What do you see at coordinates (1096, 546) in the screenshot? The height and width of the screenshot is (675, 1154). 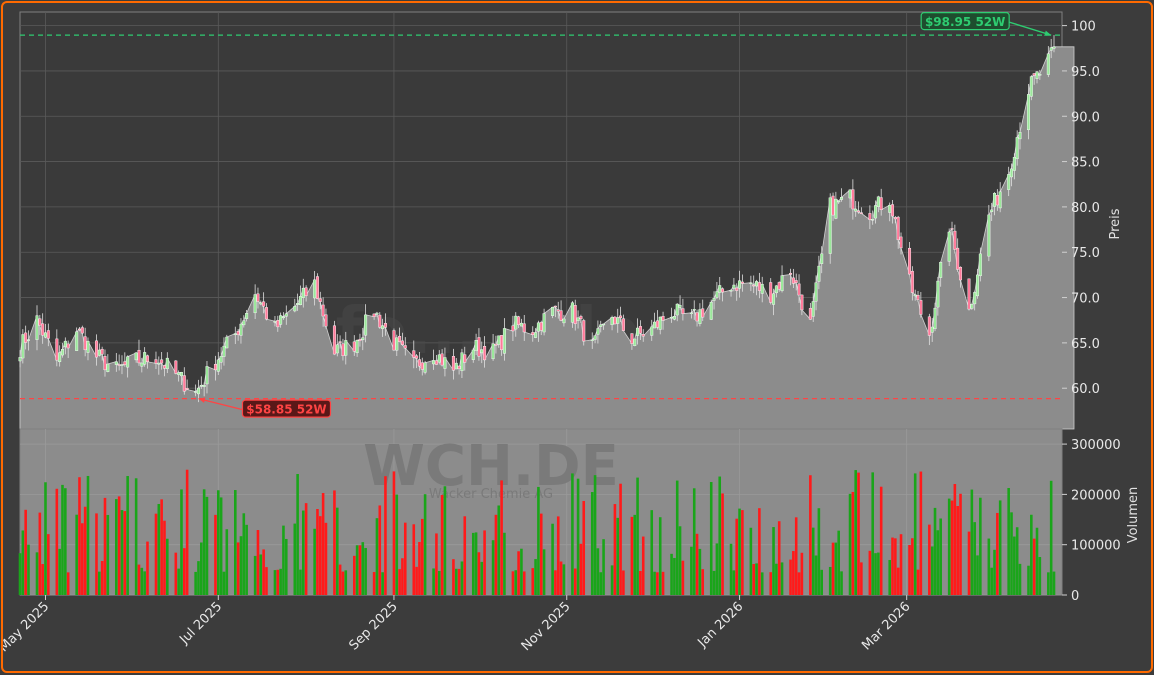 I see `volume-tick-label: 100000` at bounding box center [1096, 546].